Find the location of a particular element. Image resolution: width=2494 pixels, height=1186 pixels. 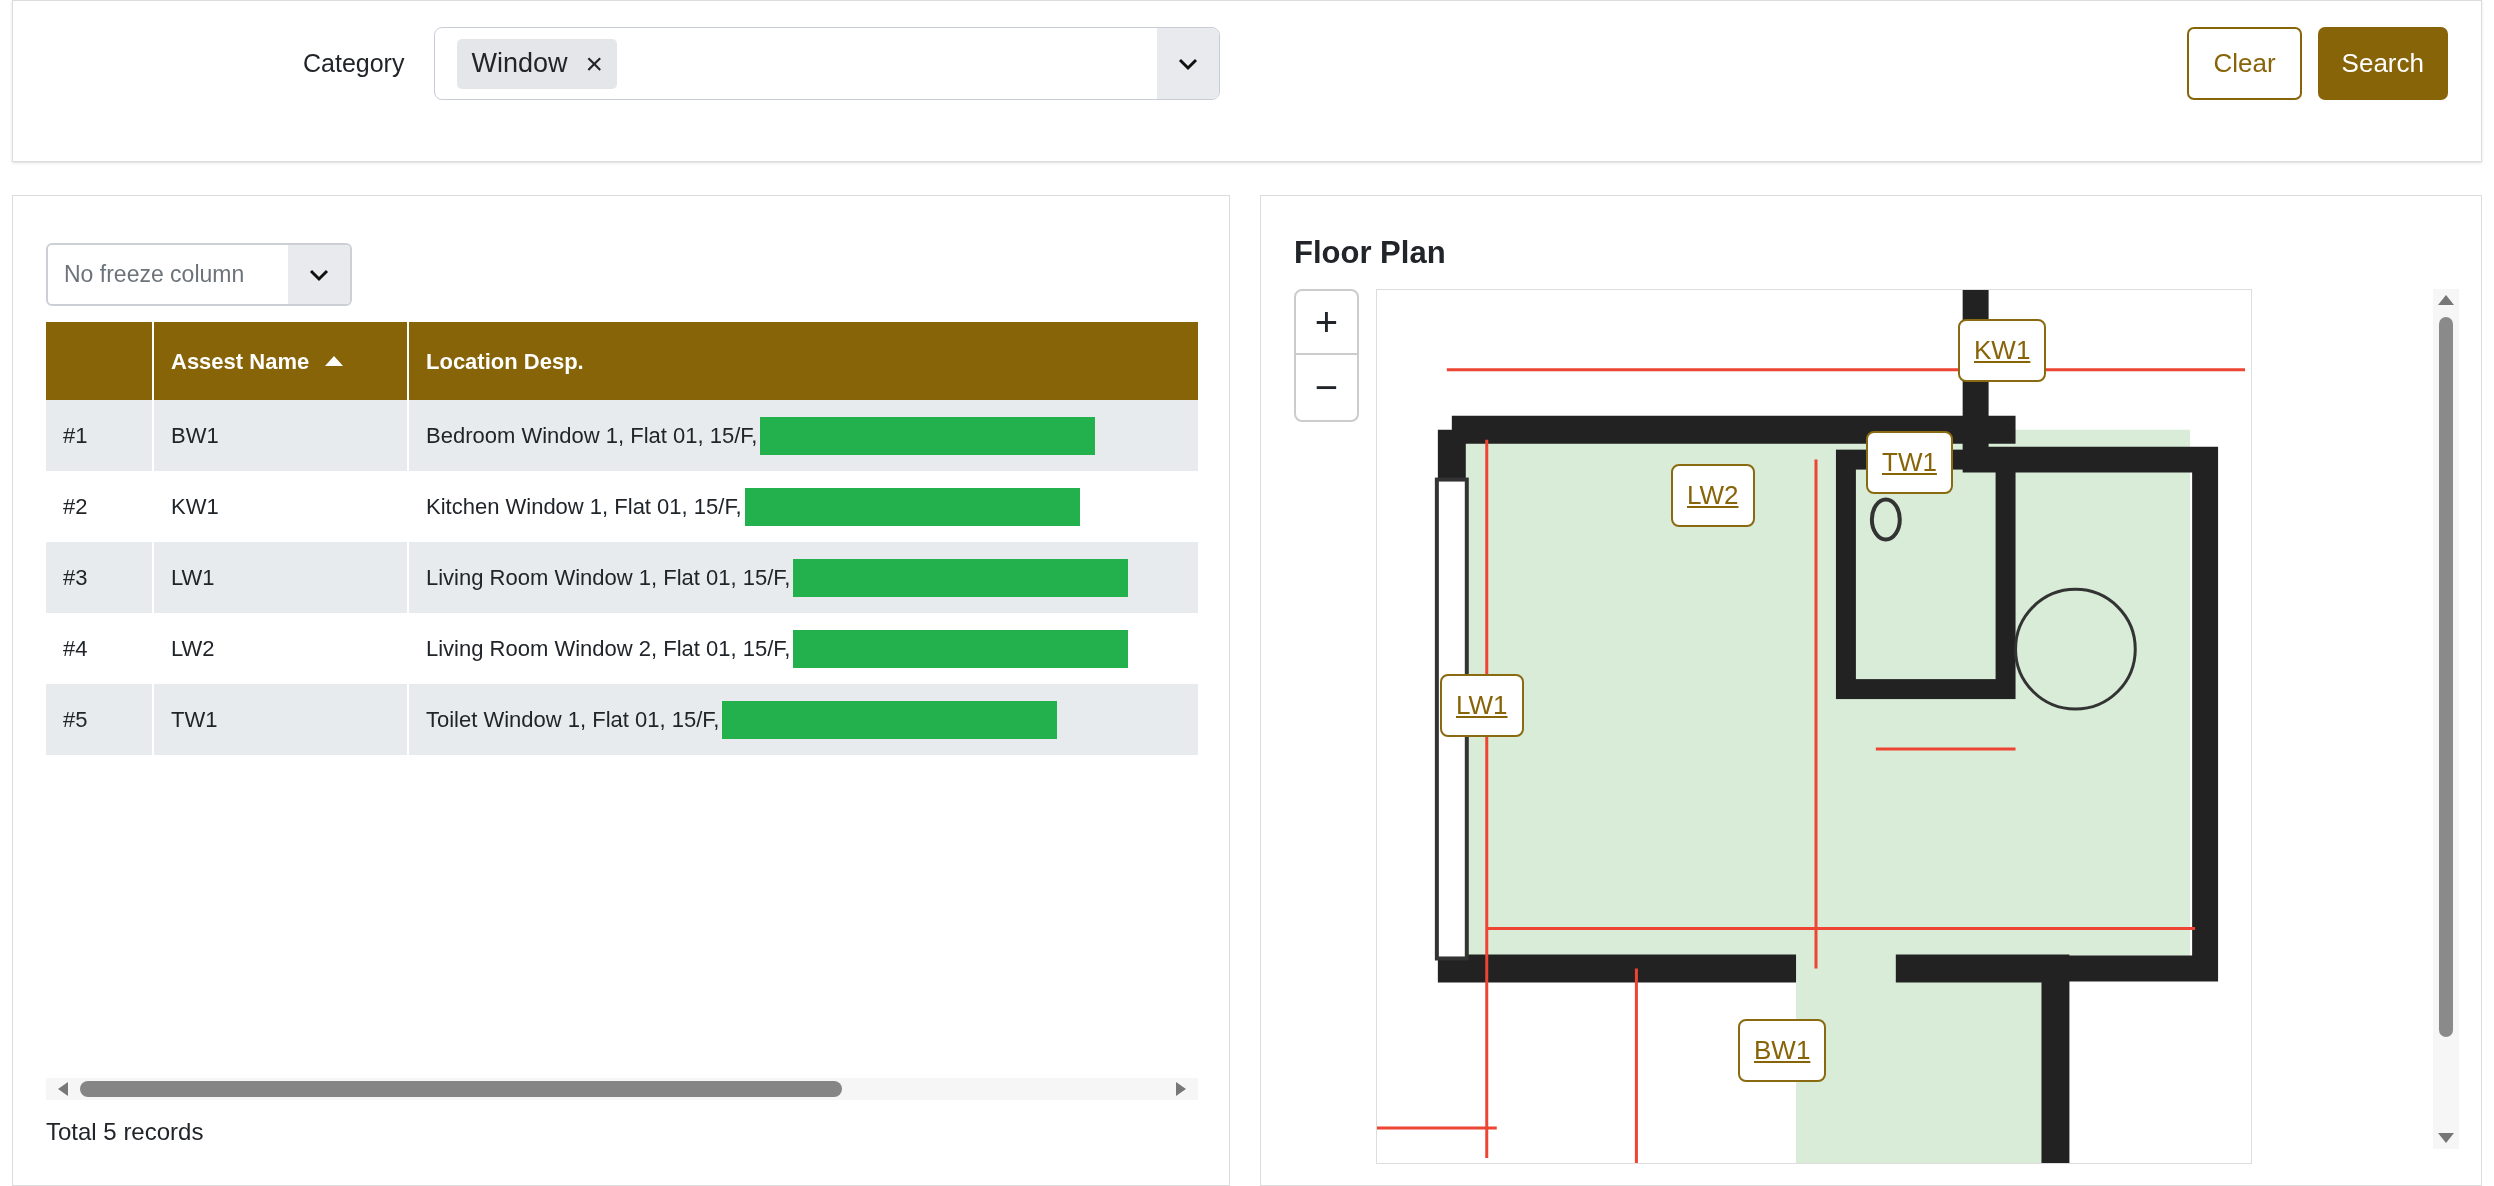

table-cell-text: #5 is located at coordinates (75, 720).